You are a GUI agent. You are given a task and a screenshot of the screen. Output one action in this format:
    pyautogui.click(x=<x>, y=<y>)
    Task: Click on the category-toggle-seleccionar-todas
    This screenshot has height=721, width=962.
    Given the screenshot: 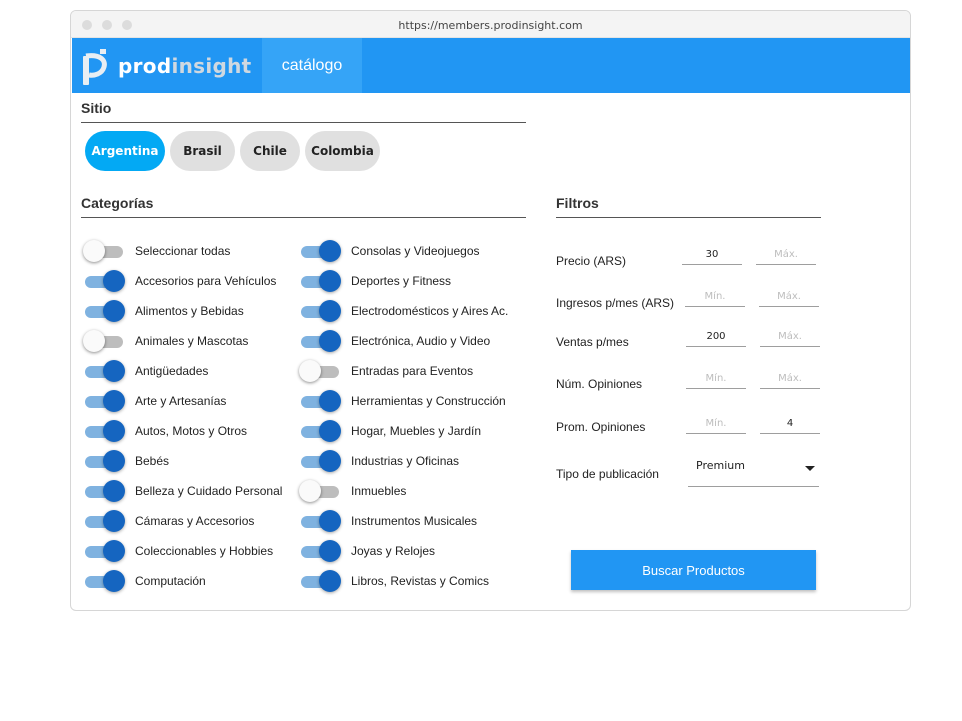 What is the action you would take?
    pyautogui.click(x=103, y=251)
    